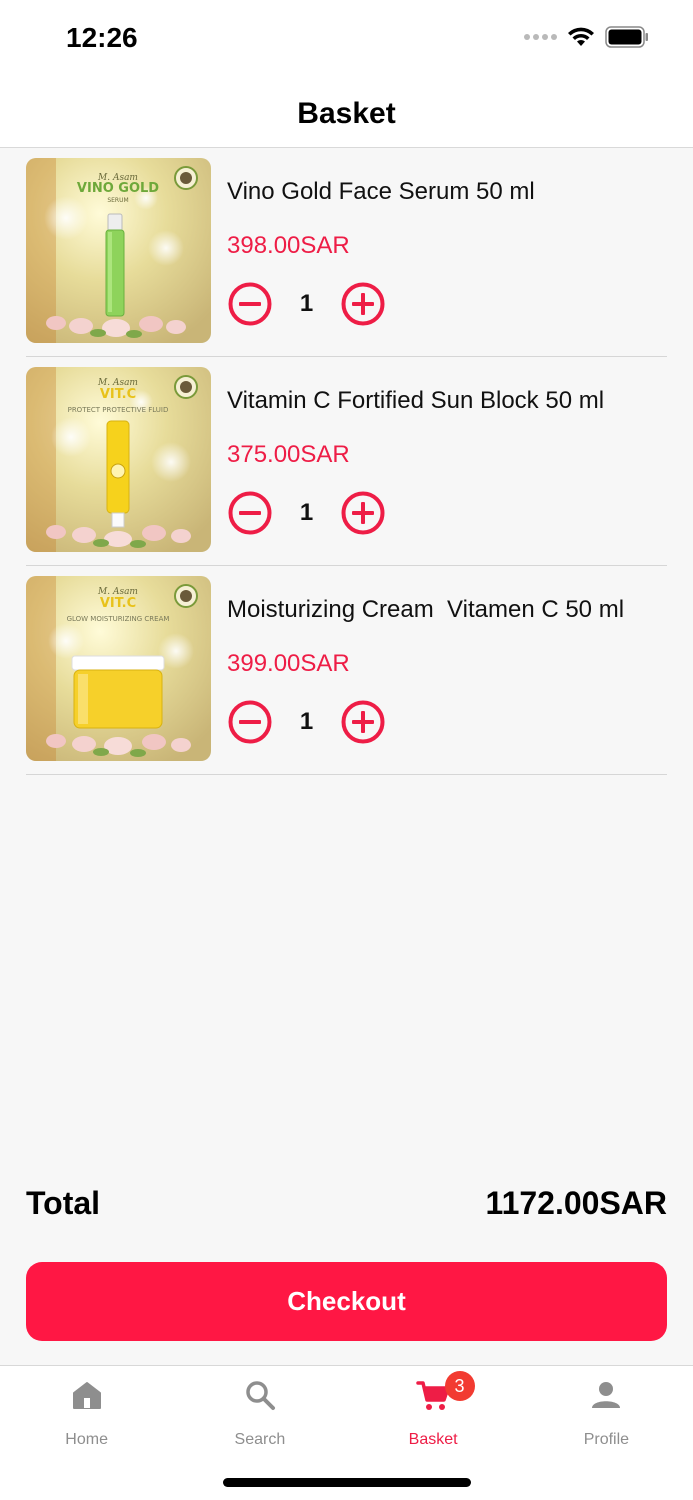  Describe the element at coordinates (259, 1414) in the screenshot. I see `tab-search: Search` at that location.